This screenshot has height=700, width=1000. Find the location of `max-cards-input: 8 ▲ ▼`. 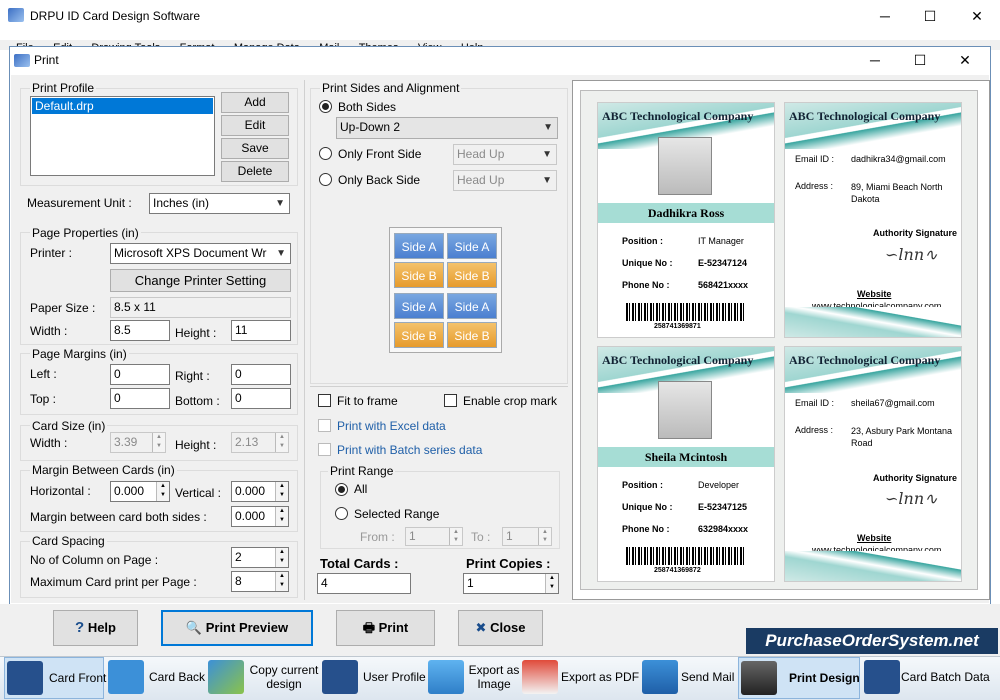

max-cards-input: 8 ▲ ▼ is located at coordinates (260, 581).